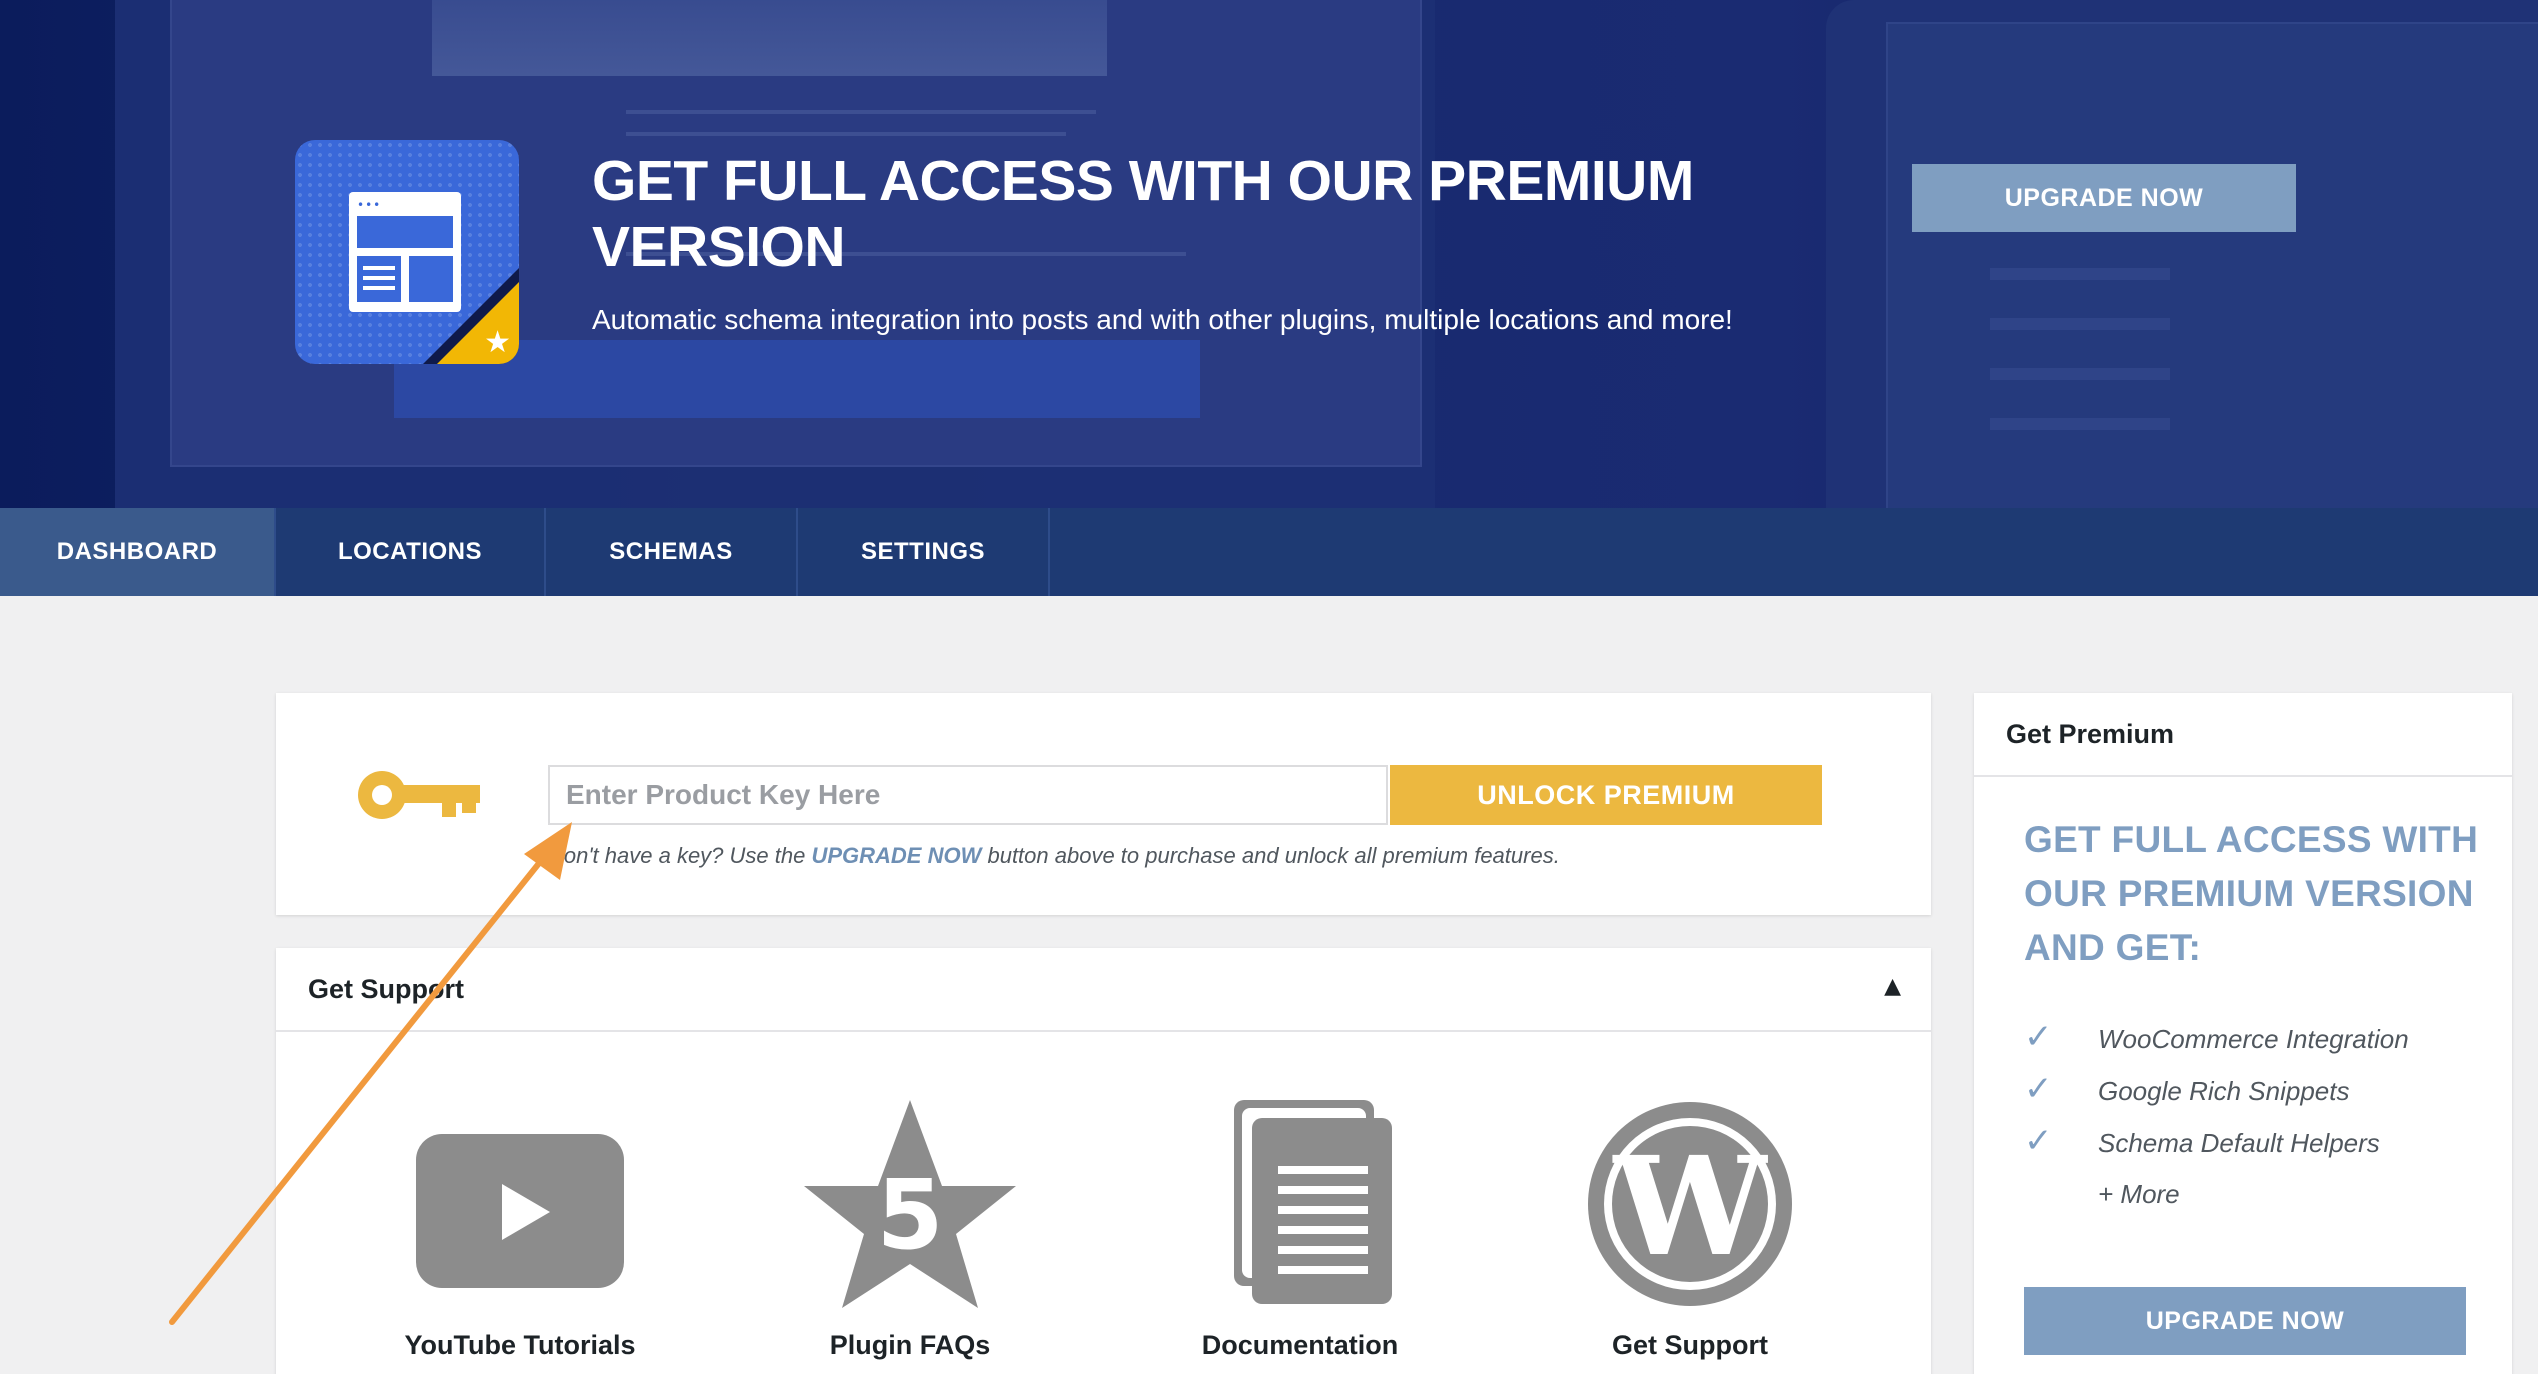  Describe the element at coordinates (2139, 1194) in the screenshot. I see `more-features-label: + More` at that location.